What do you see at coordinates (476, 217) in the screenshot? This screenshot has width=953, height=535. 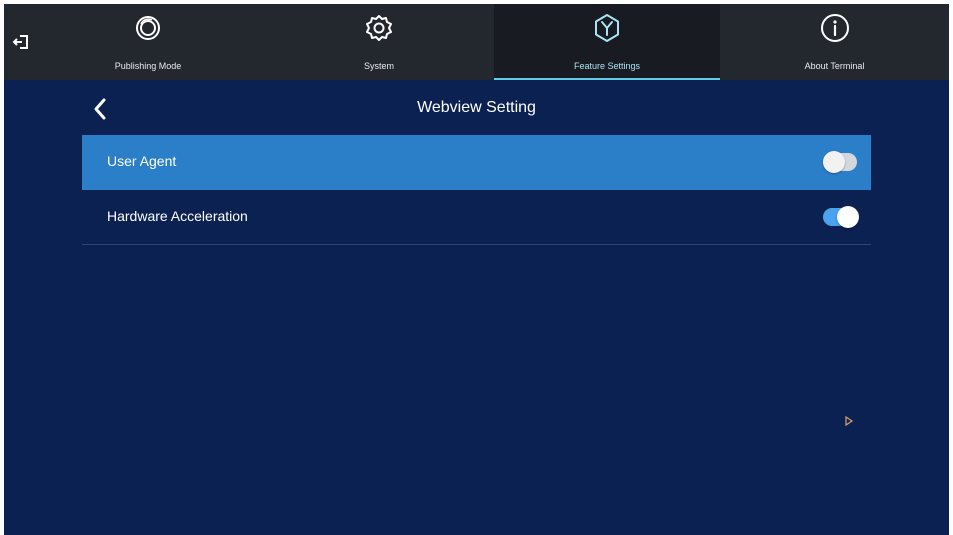 I see `setting-row-hardware-acceleration: Hardware Acceleration` at bounding box center [476, 217].